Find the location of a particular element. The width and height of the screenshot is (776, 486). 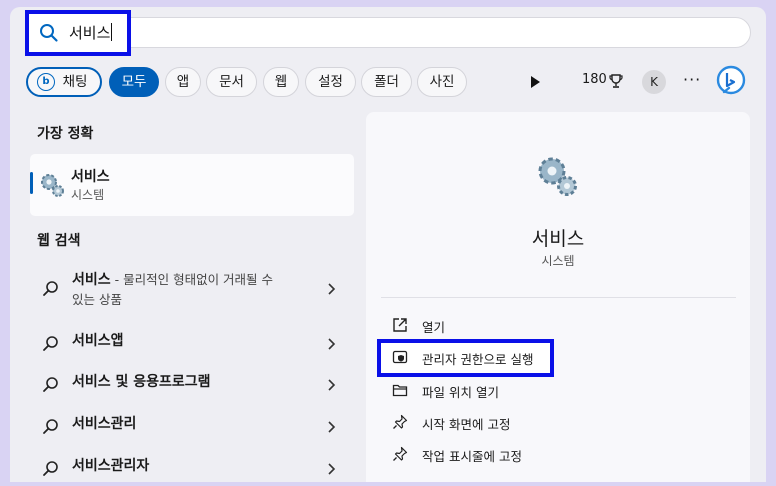

filter-apps: 앱 is located at coordinates (183, 82).